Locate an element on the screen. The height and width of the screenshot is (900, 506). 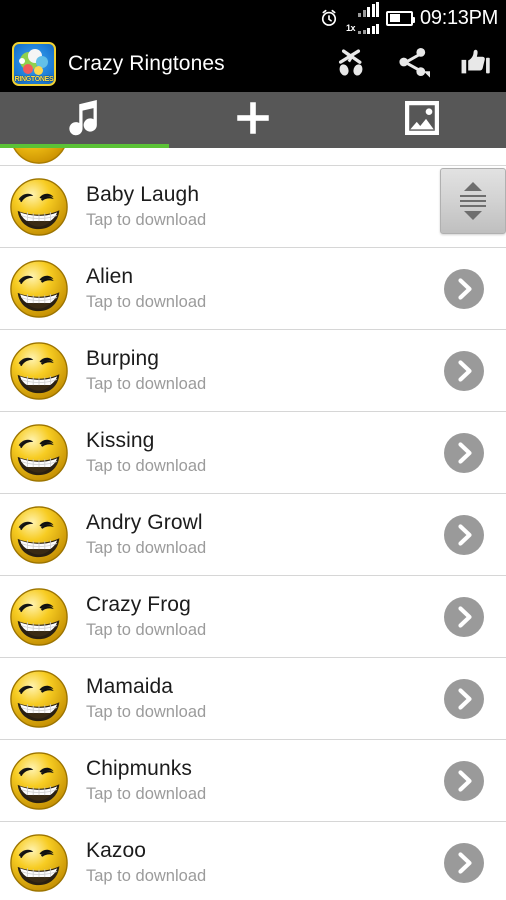
list-item: Crazy Frog Tap to download is located at coordinates (253, 617).